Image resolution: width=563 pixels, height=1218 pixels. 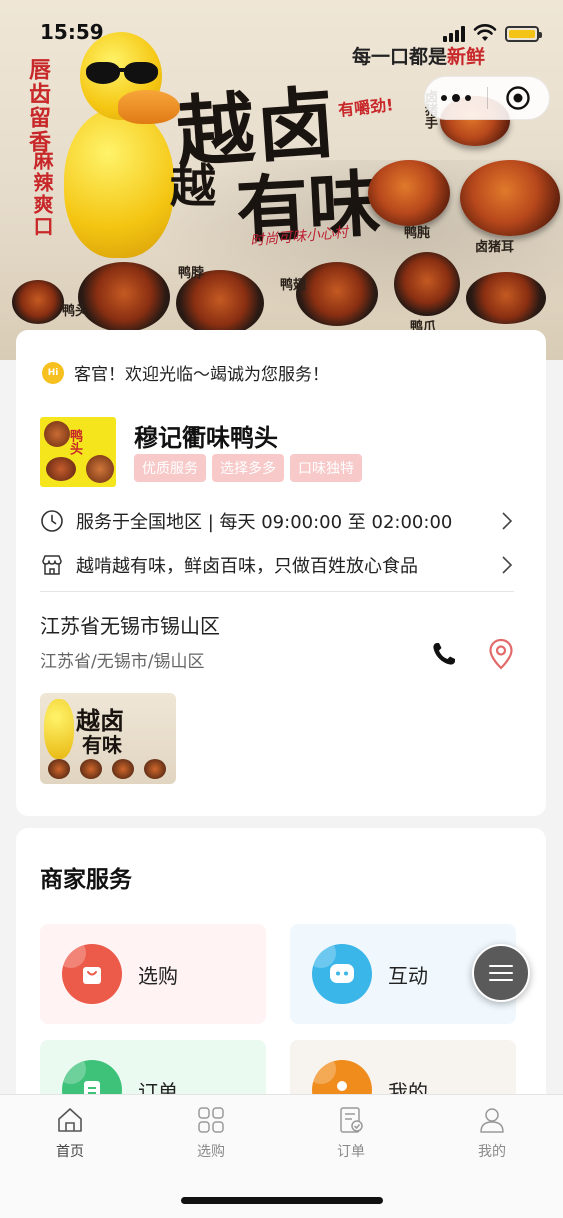 What do you see at coordinates (206, 438) in the screenshot?
I see `store-name: 穆记衢味鸭头` at bounding box center [206, 438].